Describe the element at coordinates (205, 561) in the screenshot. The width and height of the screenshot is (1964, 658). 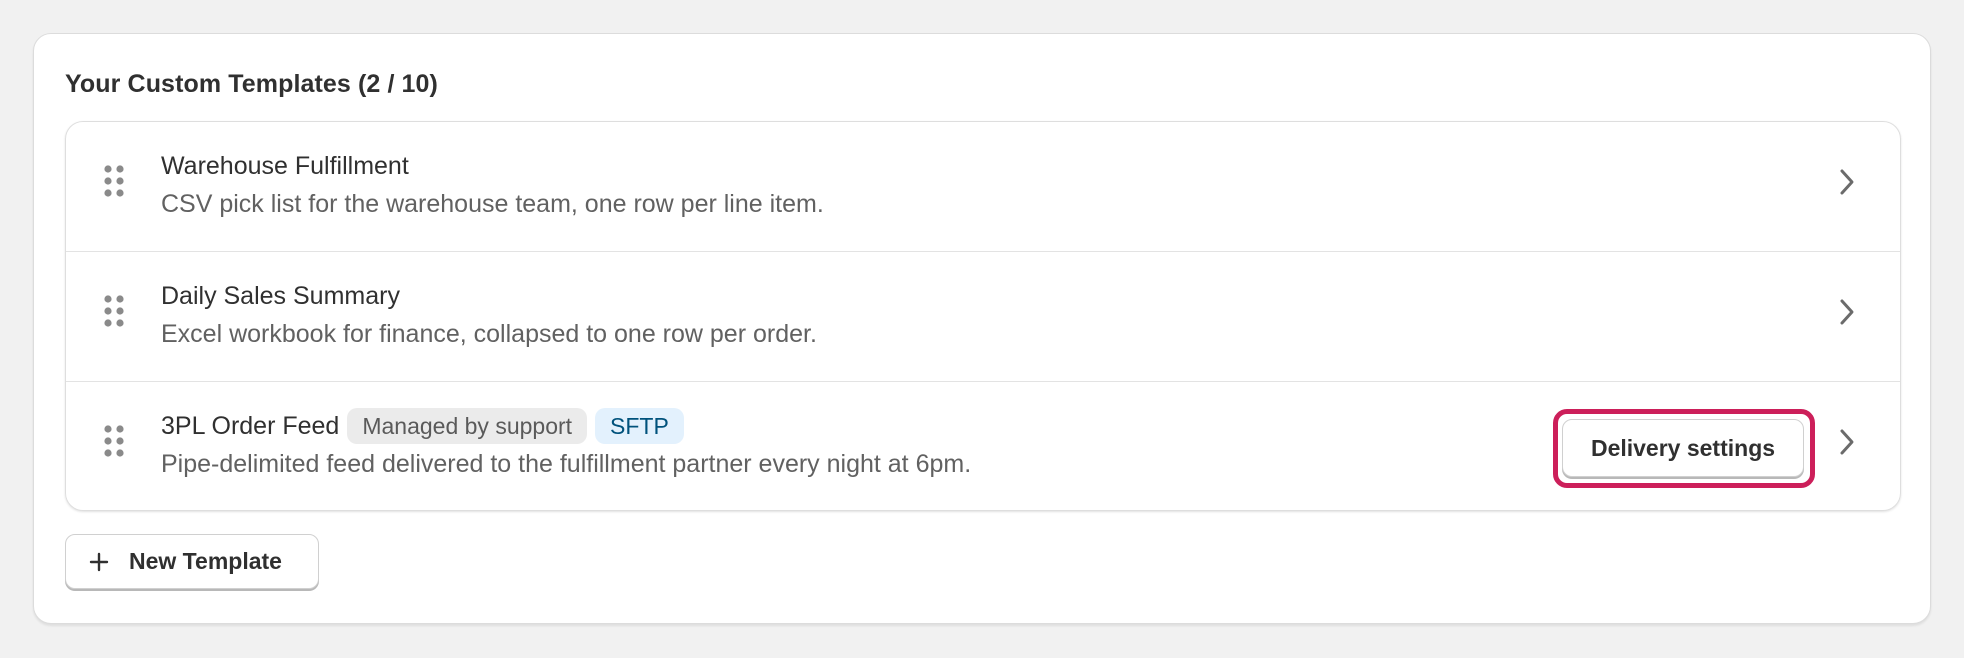
I see `new-template-label: New Template` at that location.